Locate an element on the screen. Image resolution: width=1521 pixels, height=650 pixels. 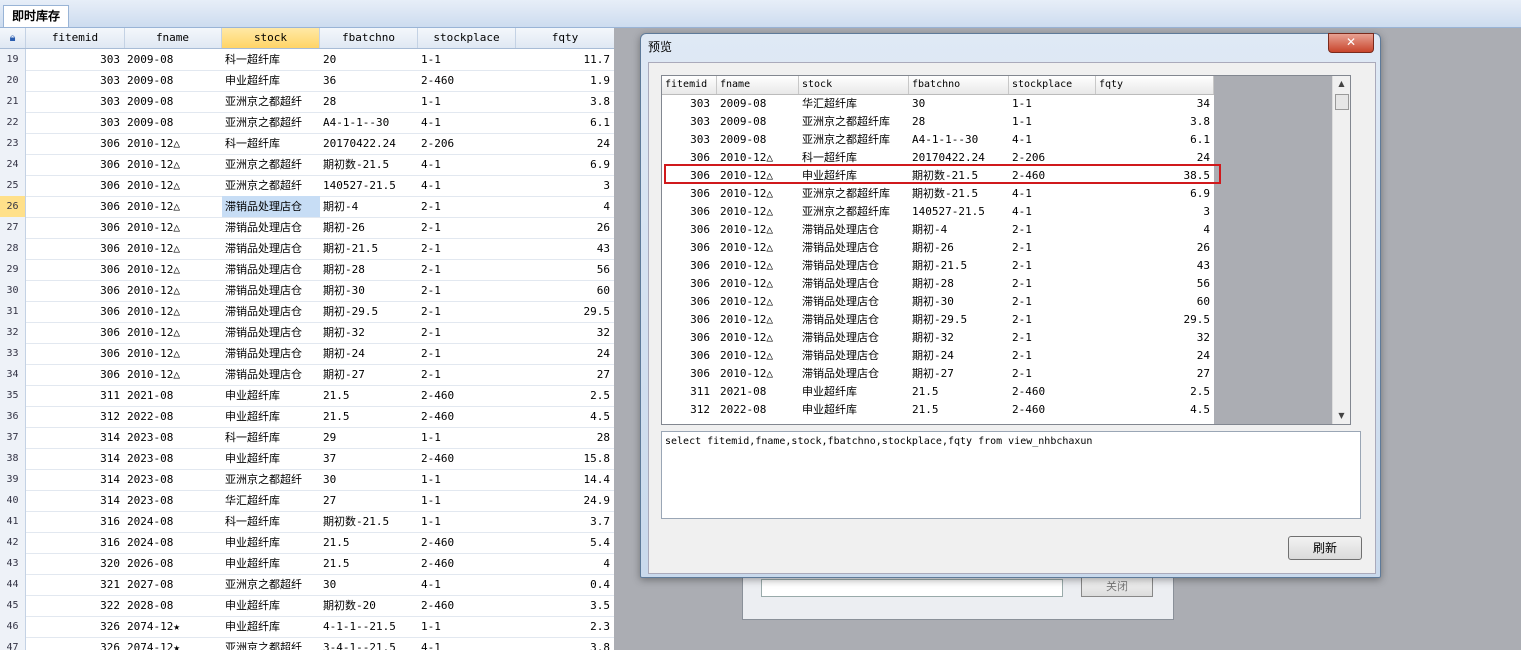
preview-header-fitemid: fitemid is located at coordinates (689, 85).